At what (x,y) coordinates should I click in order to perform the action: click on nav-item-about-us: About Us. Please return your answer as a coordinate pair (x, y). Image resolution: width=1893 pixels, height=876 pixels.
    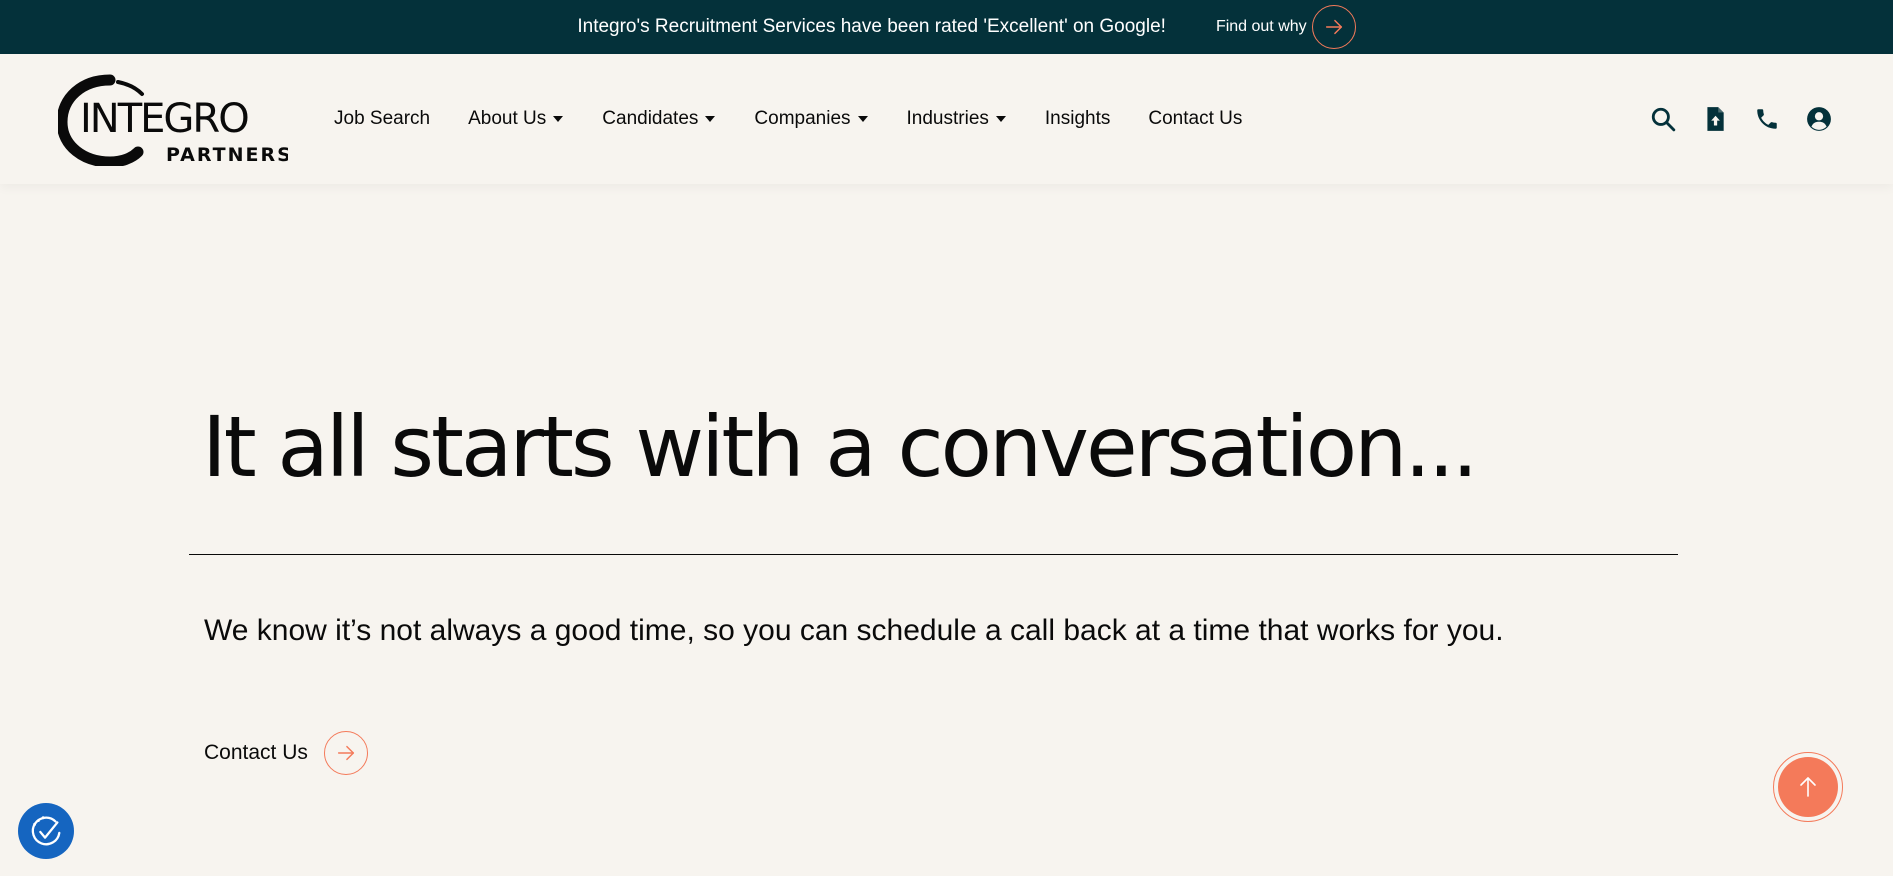
    Looking at the image, I should click on (516, 119).